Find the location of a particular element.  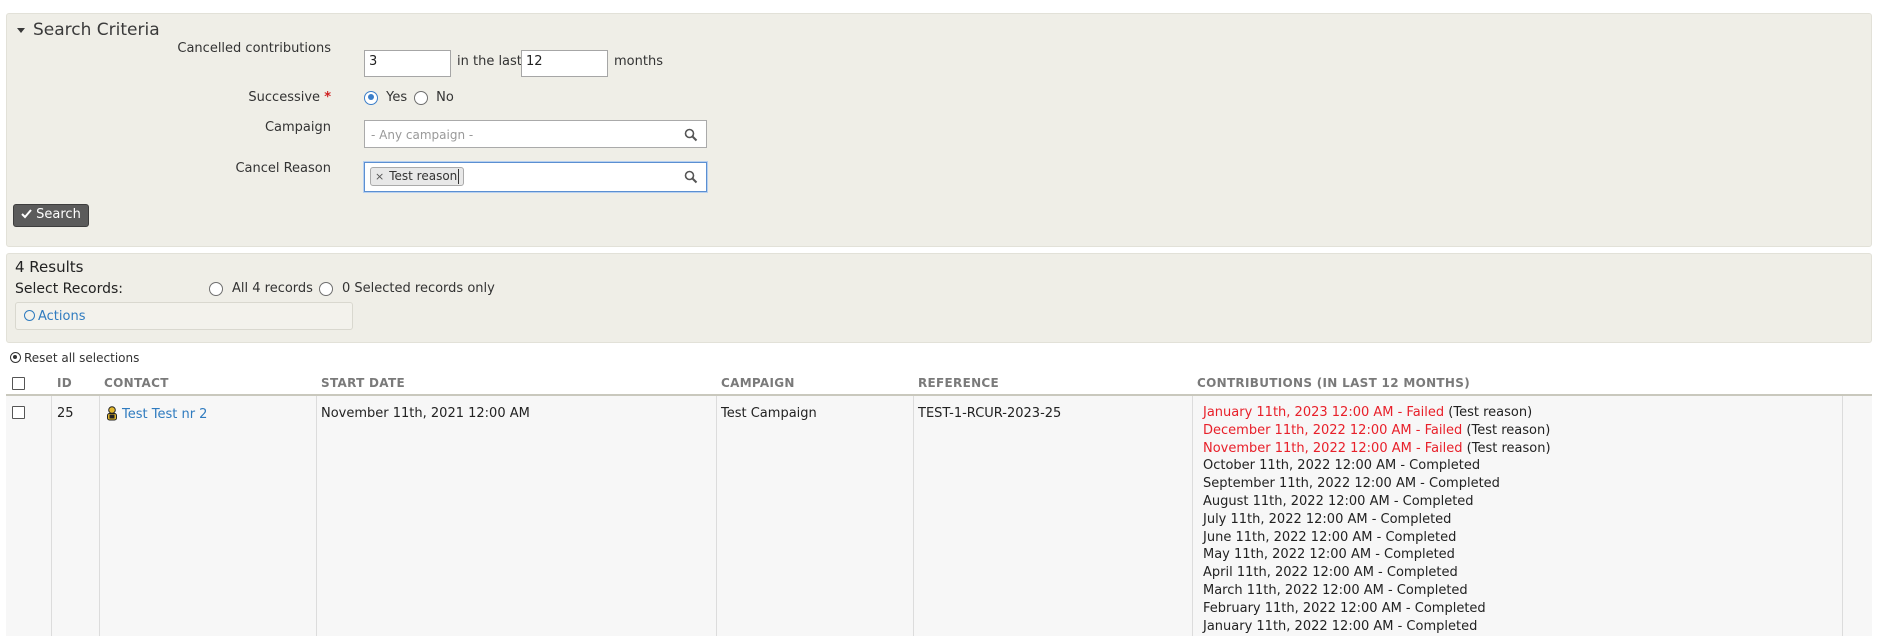

selected-records-label: 0 Selected records only is located at coordinates (418, 288).